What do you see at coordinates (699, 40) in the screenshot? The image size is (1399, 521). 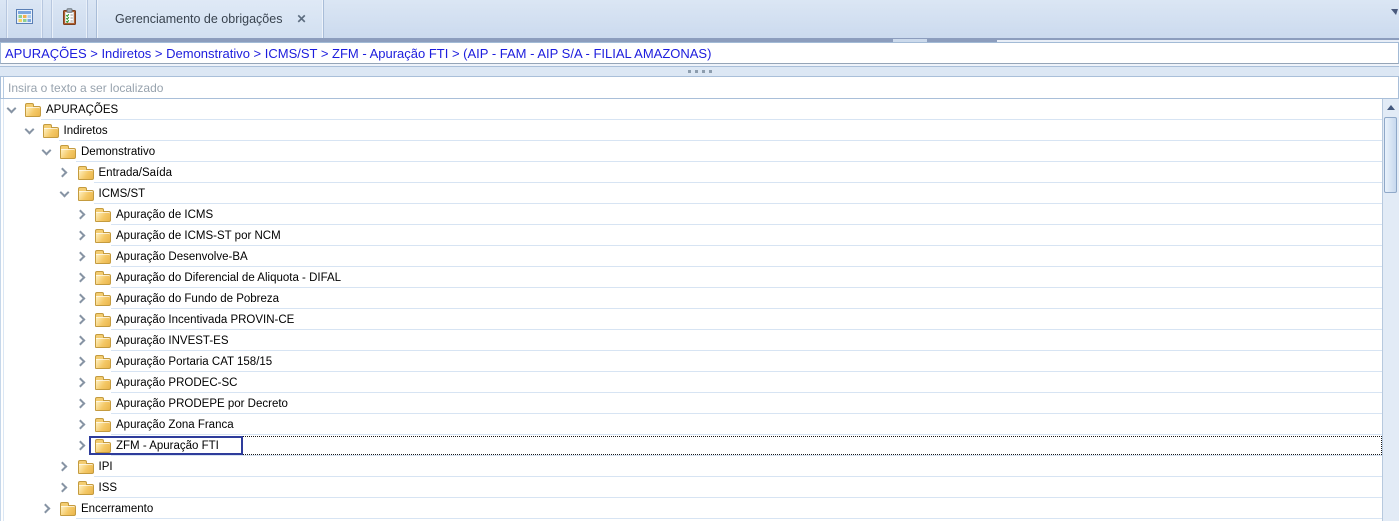 I see `tab-bar-edge` at bounding box center [699, 40].